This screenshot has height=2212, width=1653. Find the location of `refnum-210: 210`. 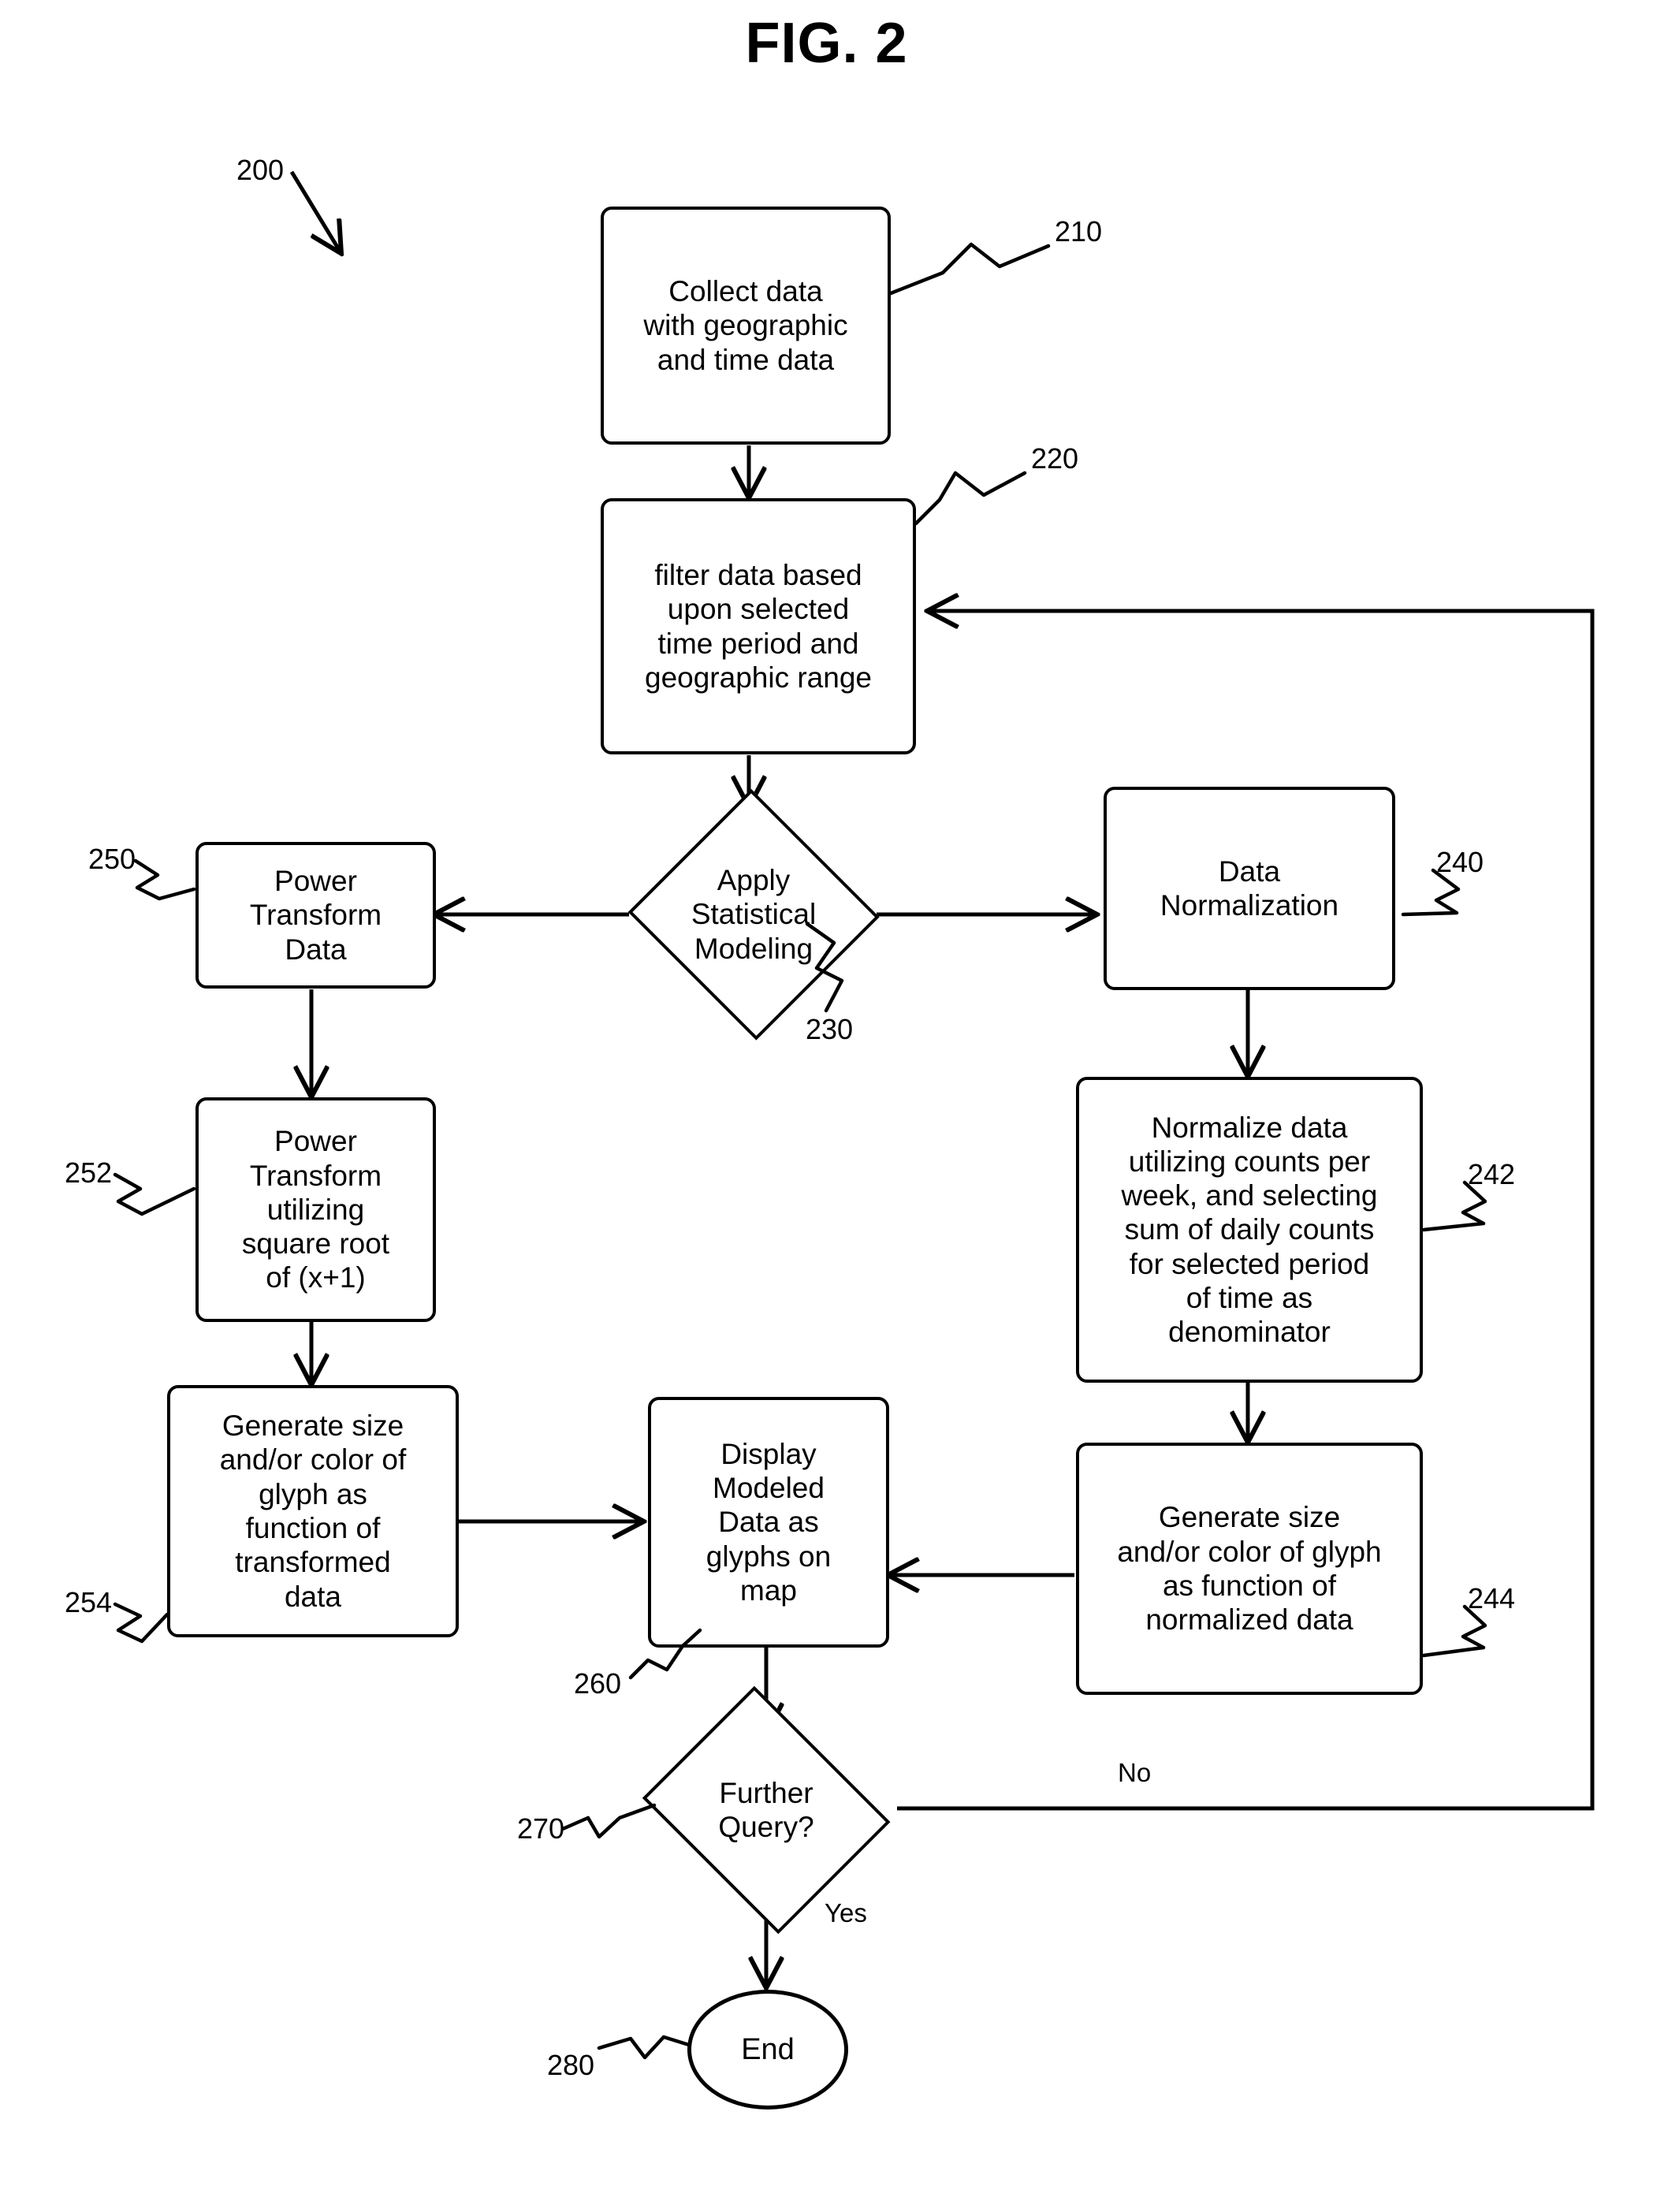

refnum-210: 210 is located at coordinates (1079, 231).